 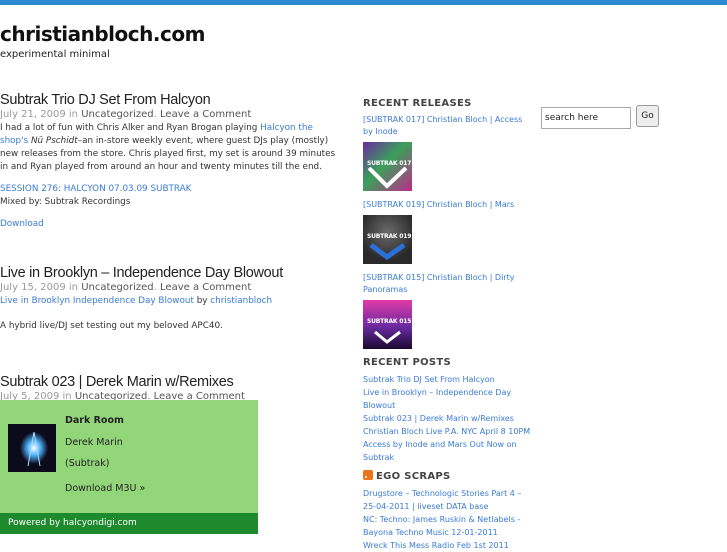 I want to click on search-form: Go, so click(x=600, y=117).